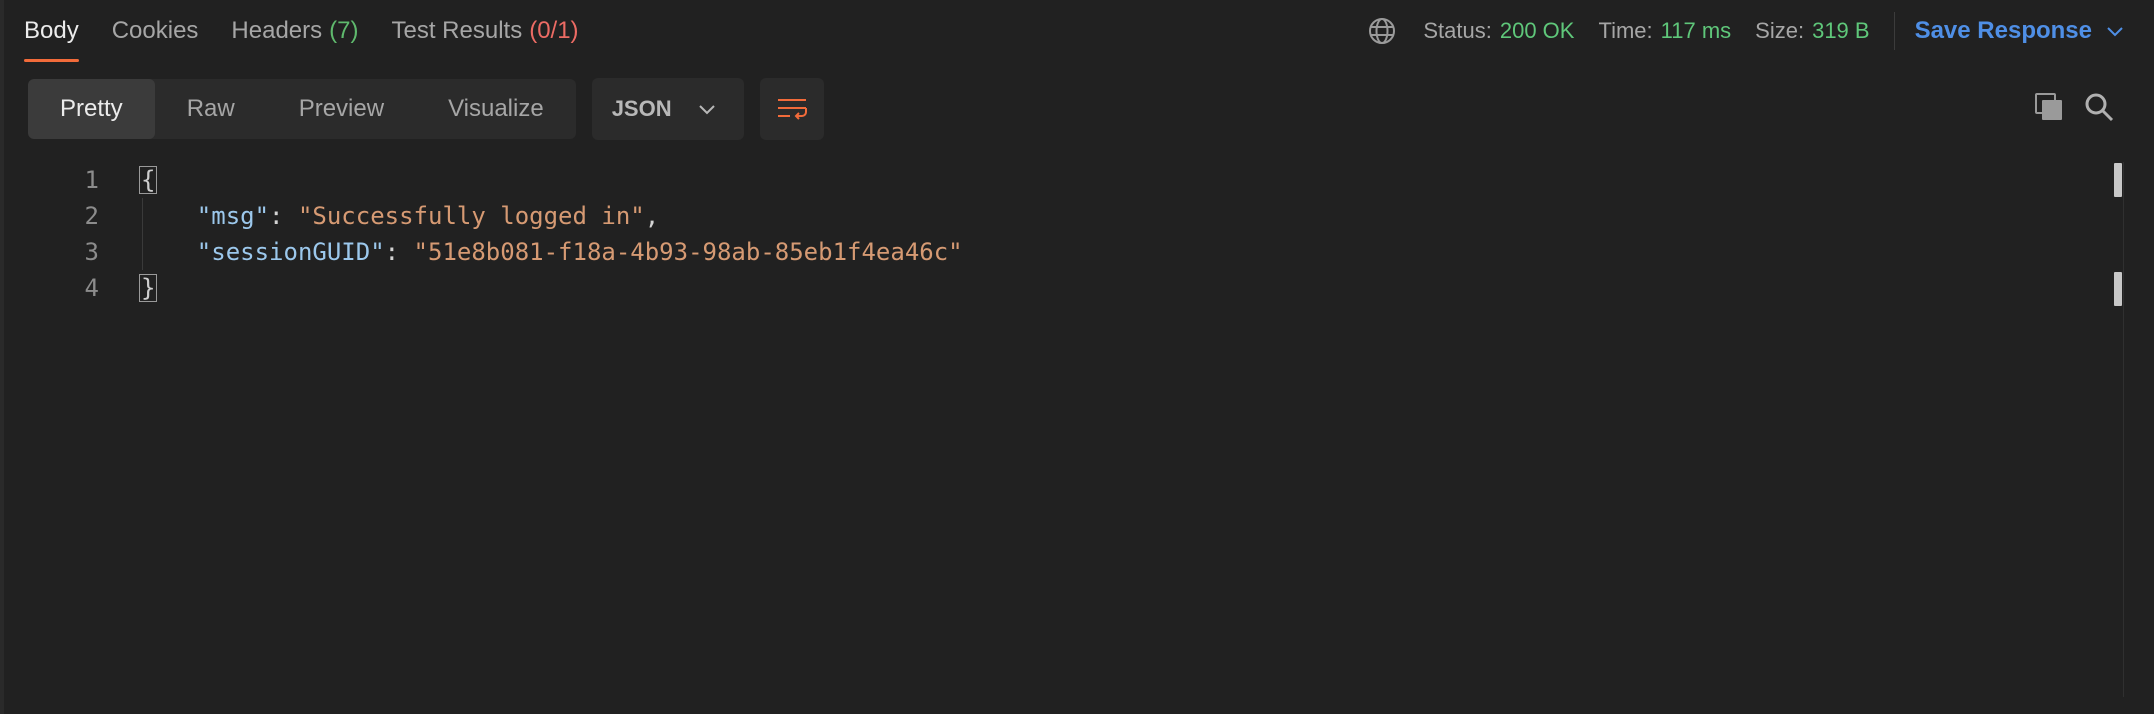 Image resolution: width=2154 pixels, height=714 pixels. Describe the element at coordinates (1054, 180) in the screenshot. I see `code-line: 1 {` at that location.